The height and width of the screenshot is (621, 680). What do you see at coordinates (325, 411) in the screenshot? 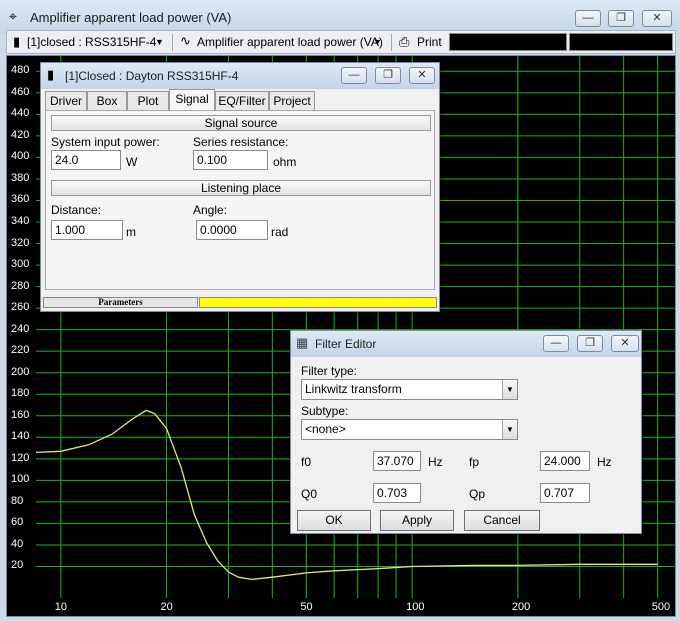
I see `subtype-label: Subtype:` at bounding box center [325, 411].